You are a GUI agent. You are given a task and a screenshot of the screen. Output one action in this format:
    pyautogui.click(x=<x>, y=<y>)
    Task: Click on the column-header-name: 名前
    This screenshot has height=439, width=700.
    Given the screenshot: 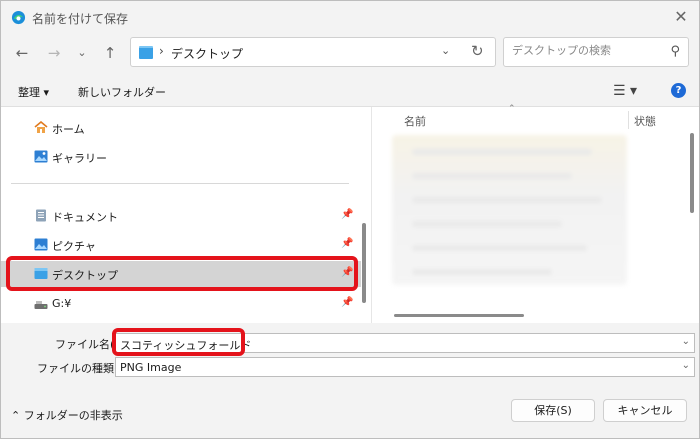 What is the action you would take?
    pyautogui.click(x=415, y=121)
    